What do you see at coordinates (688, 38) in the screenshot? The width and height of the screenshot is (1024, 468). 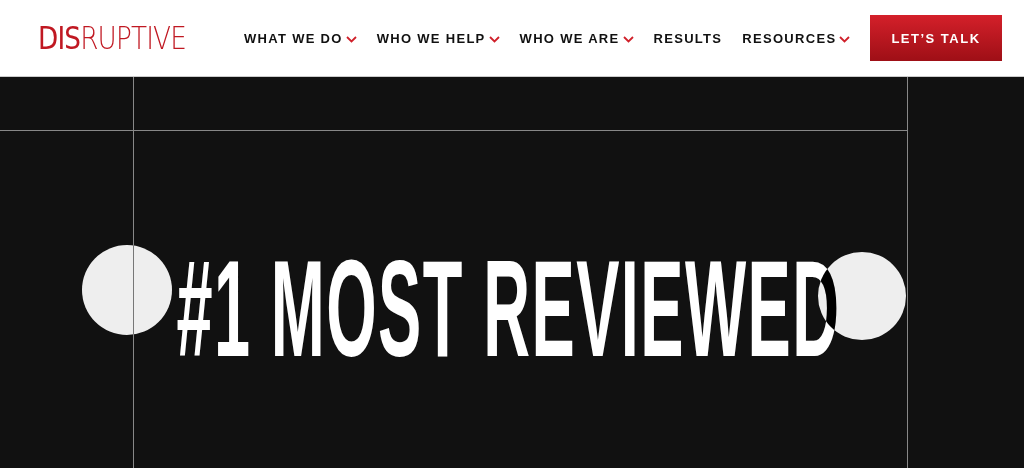 I see `nav-link: RESULTS` at bounding box center [688, 38].